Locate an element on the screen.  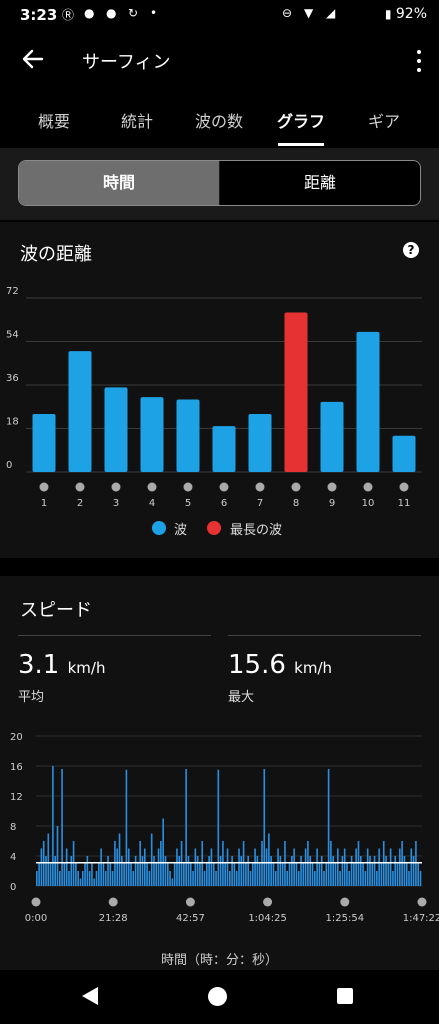
notification-r-icon: Ⓡ is located at coordinates (68, 15).